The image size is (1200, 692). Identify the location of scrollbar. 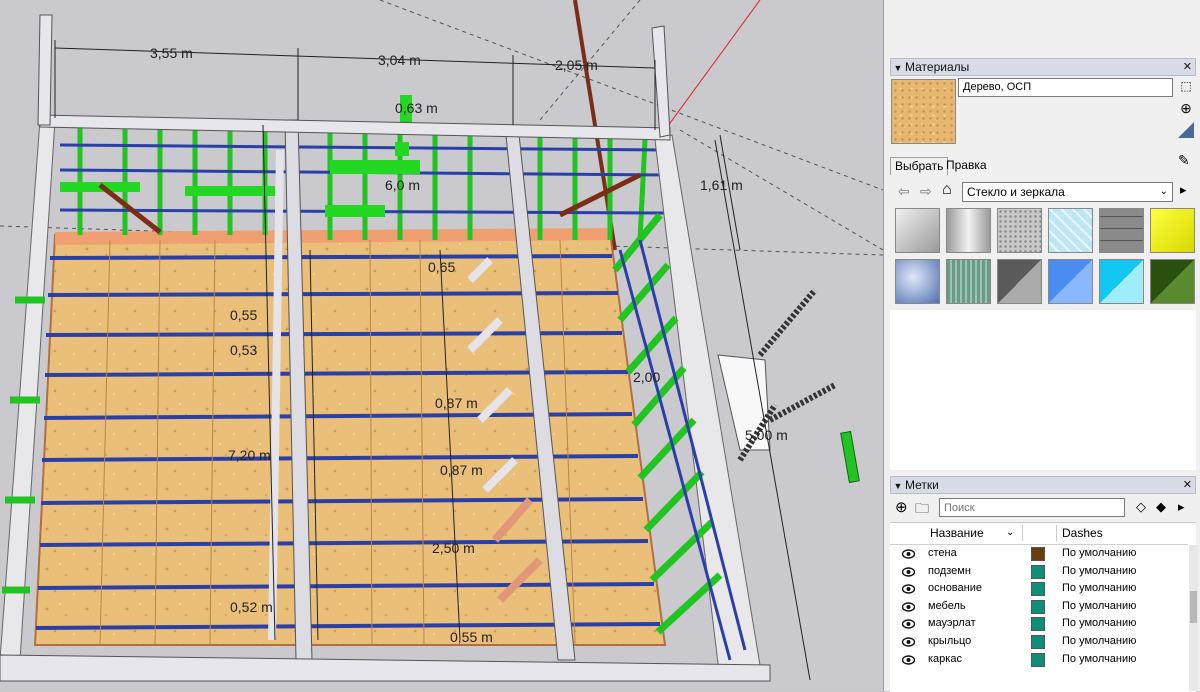
(1193, 618).